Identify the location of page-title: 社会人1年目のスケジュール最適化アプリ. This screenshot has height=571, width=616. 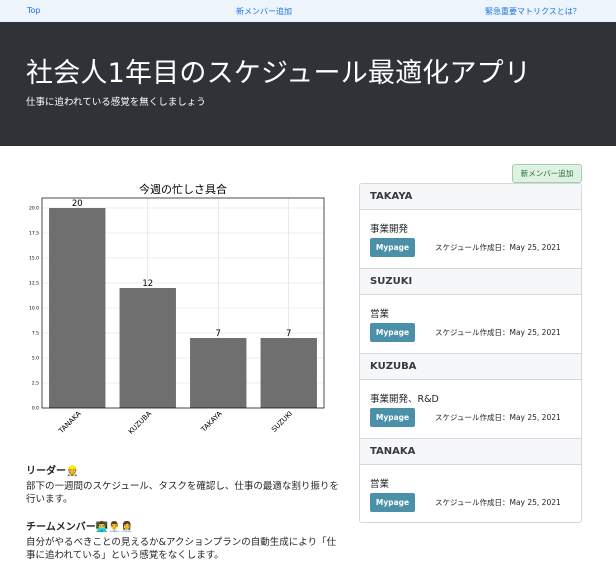
(279, 73).